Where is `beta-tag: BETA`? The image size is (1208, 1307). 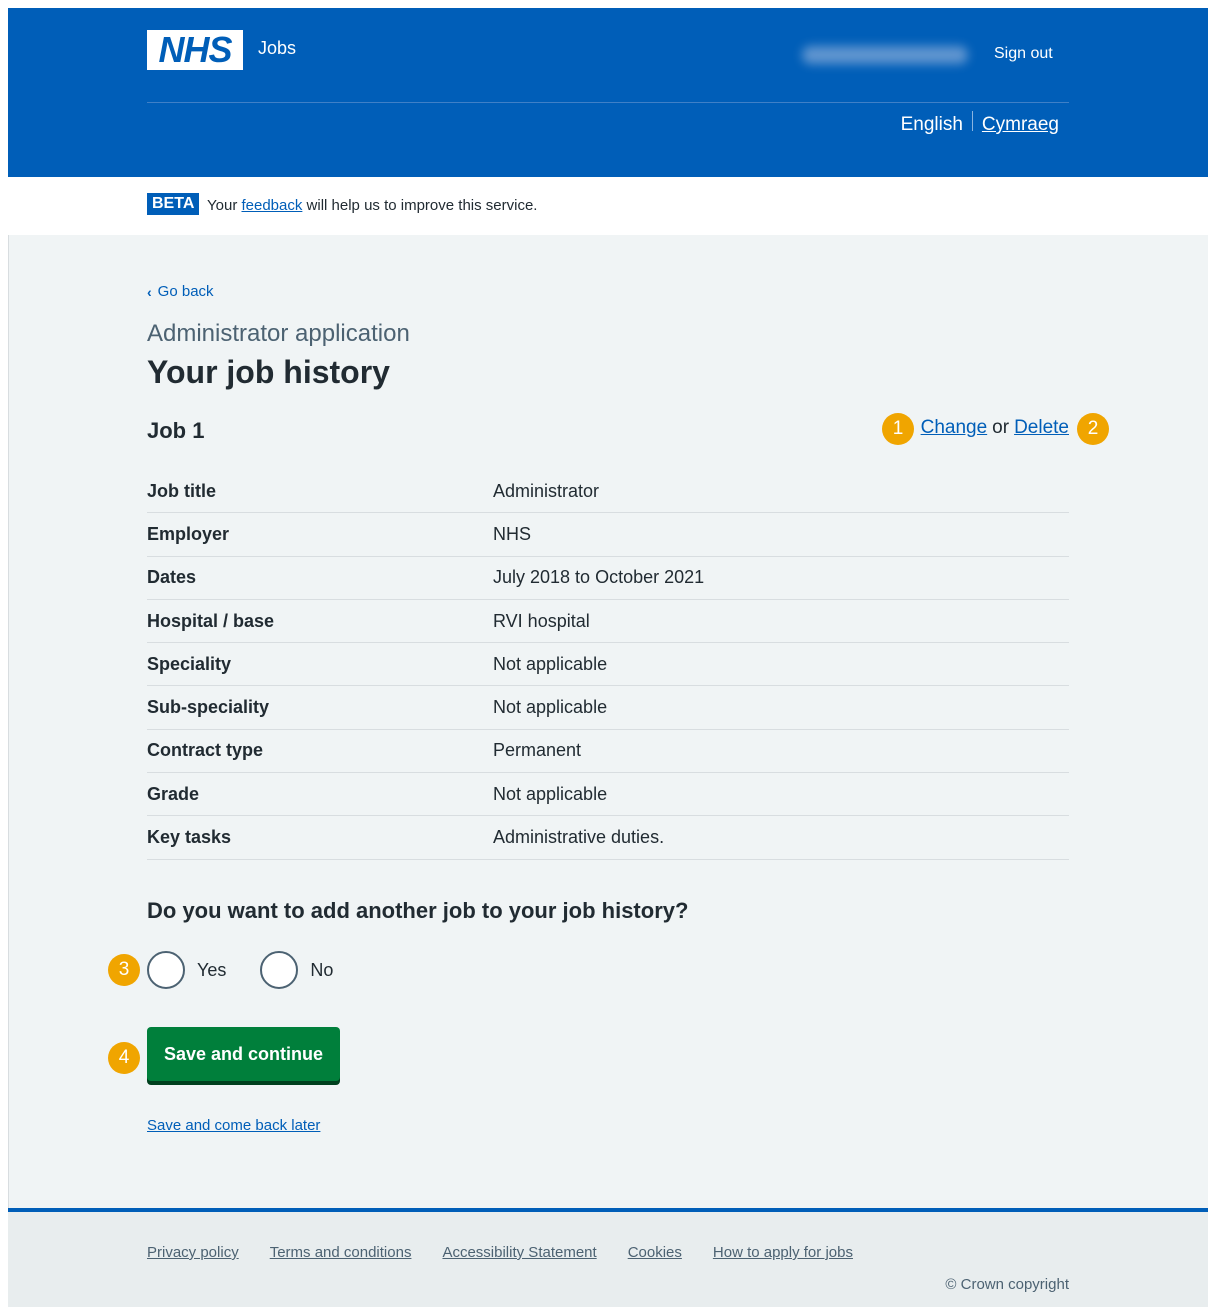
beta-tag: BETA is located at coordinates (173, 204).